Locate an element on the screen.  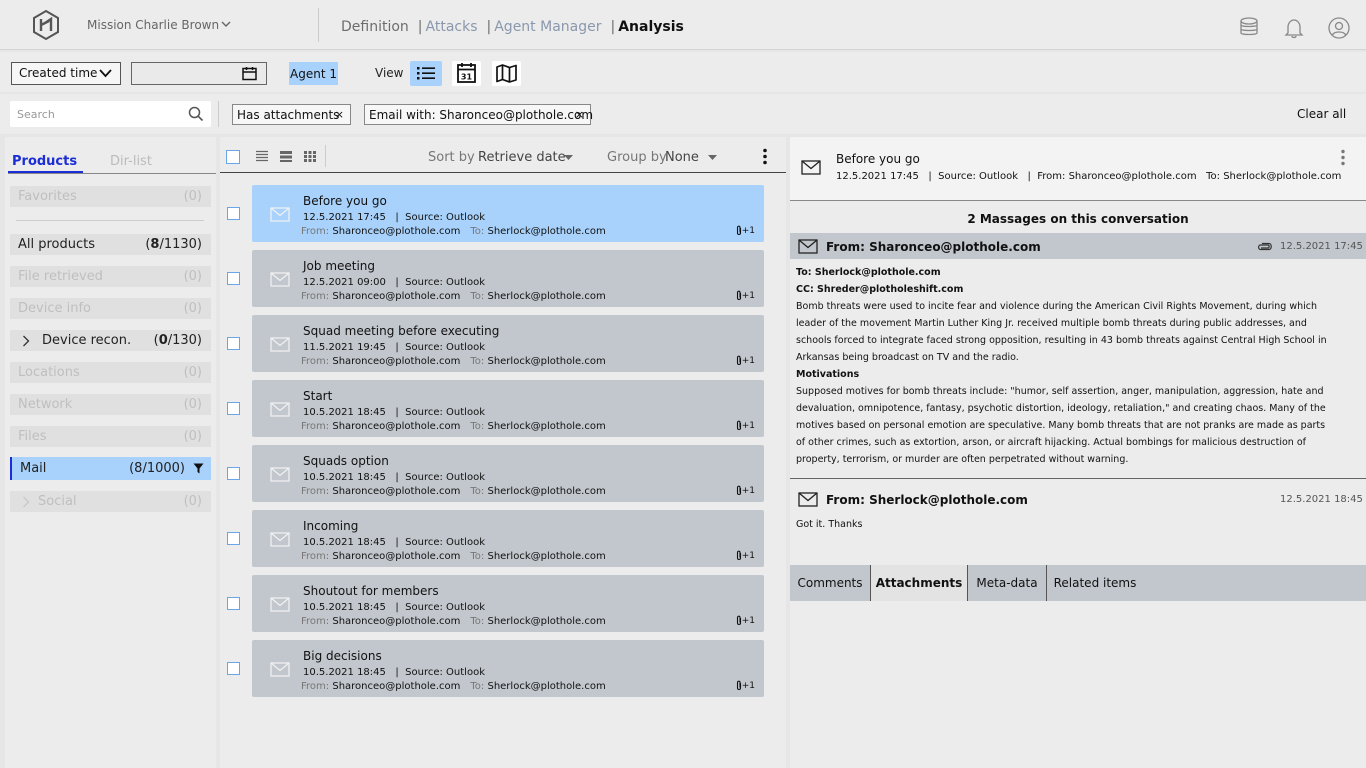
tab-comments: Comments is located at coordinates (830, 583).